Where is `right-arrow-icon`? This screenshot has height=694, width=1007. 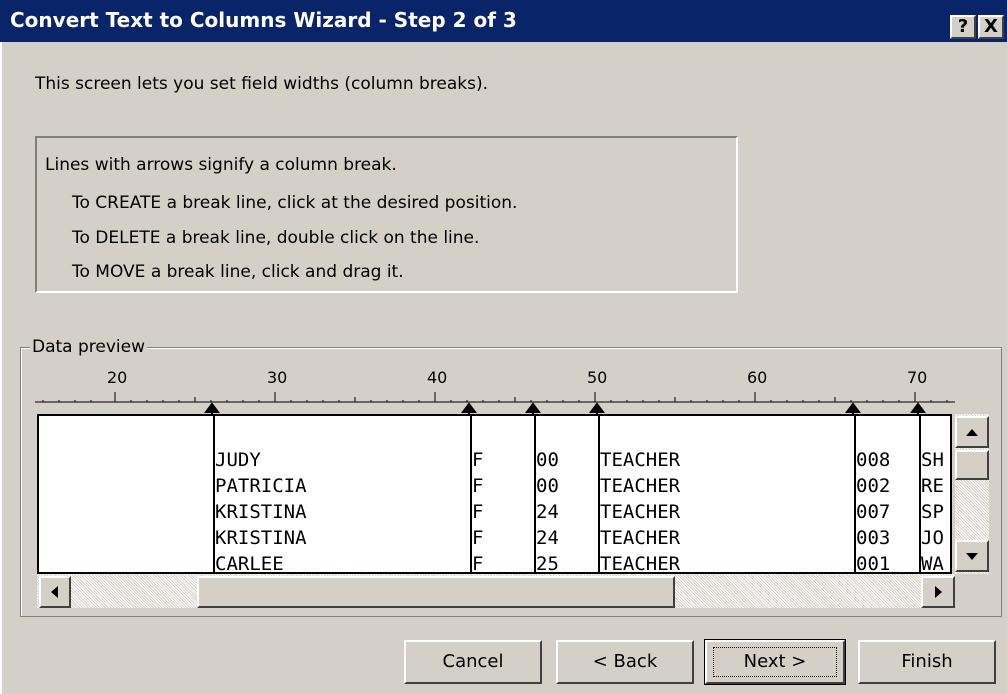 right-arrow-icon is located at coordinates (938, 592).